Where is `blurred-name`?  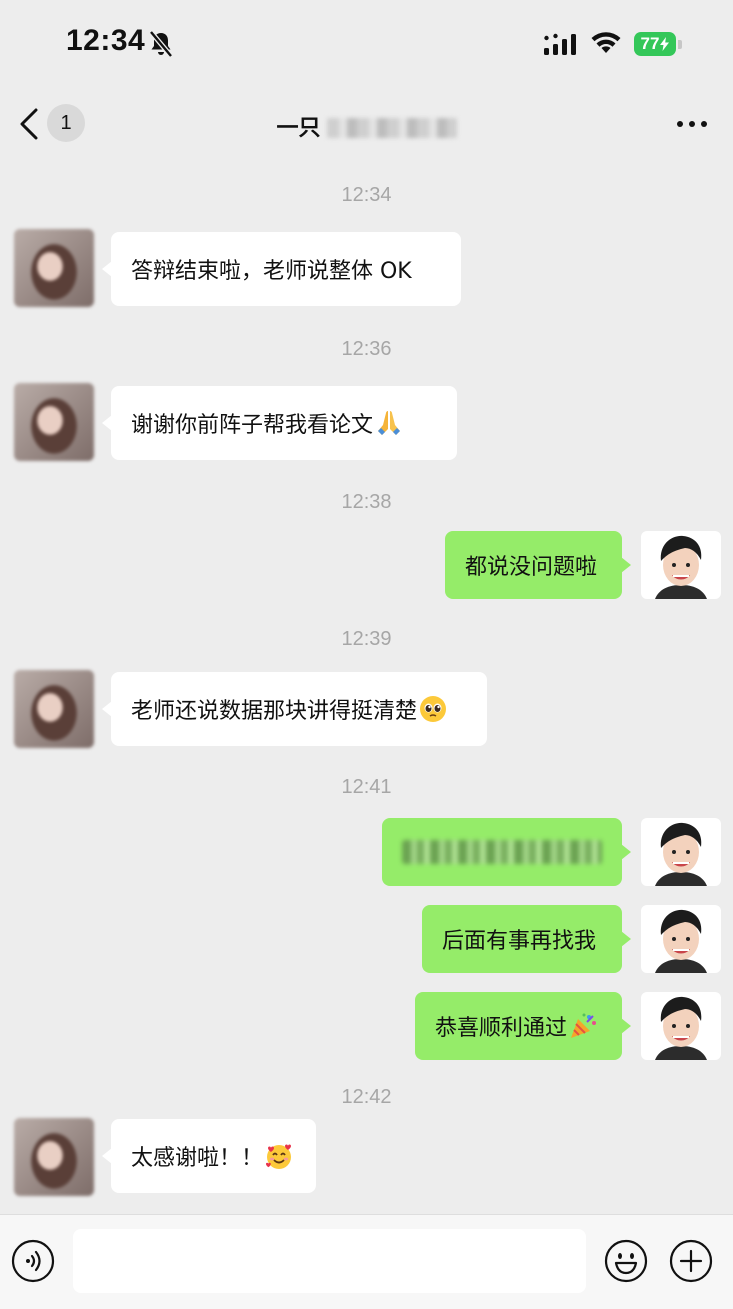 blurred-name is located at coordinates (391, 128).